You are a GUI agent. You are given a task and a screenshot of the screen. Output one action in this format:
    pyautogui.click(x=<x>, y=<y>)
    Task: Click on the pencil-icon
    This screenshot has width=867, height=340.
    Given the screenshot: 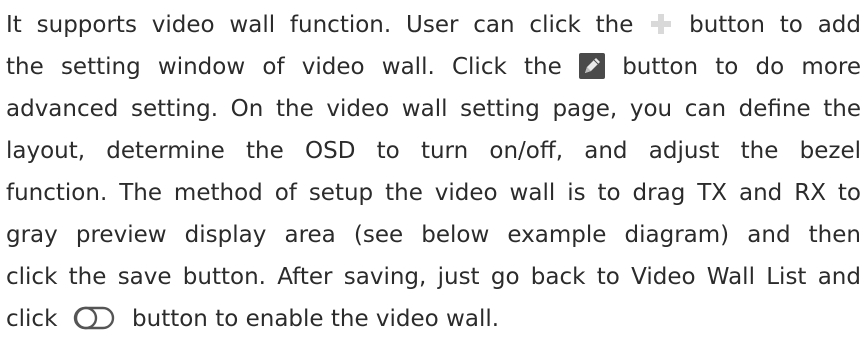 What is the action you would take?
    pyautogui.click(x=591, y=65)
    